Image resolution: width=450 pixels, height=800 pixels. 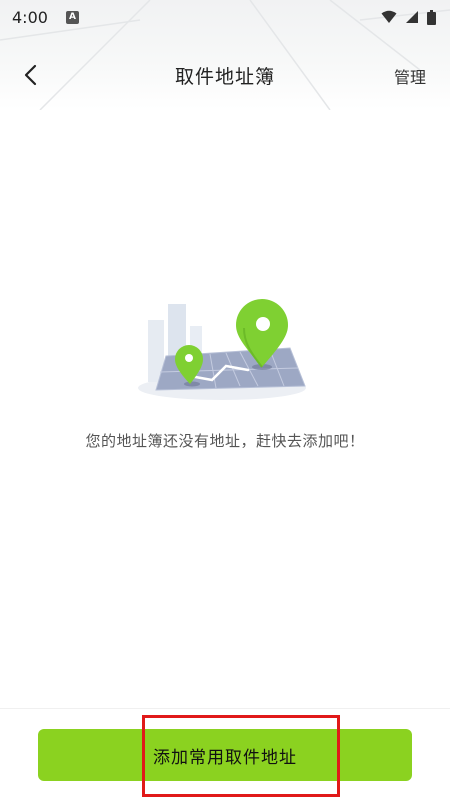 What do you see at coordinates (225, 441) in the screenshot?
I see `empty-state-message: 您的地址簿还没有地址，赶快去添加吧！` at bounding box center [225, 441].